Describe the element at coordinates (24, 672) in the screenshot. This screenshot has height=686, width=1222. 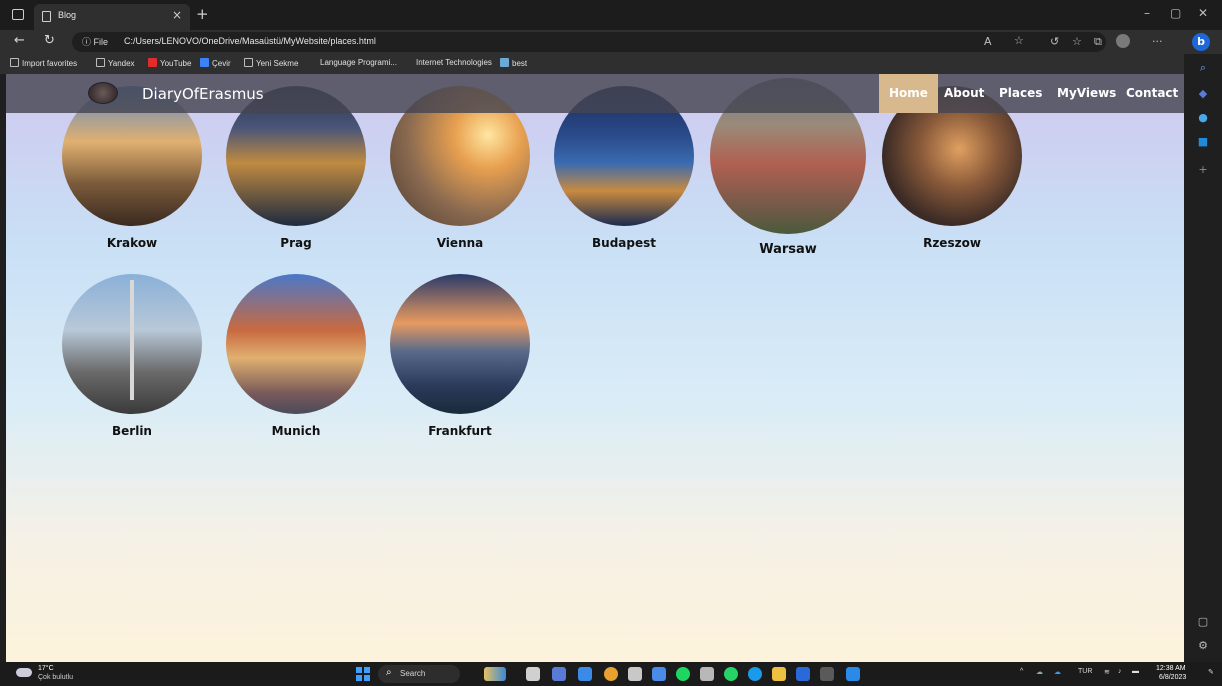
I see `cloud-icon` at that location.